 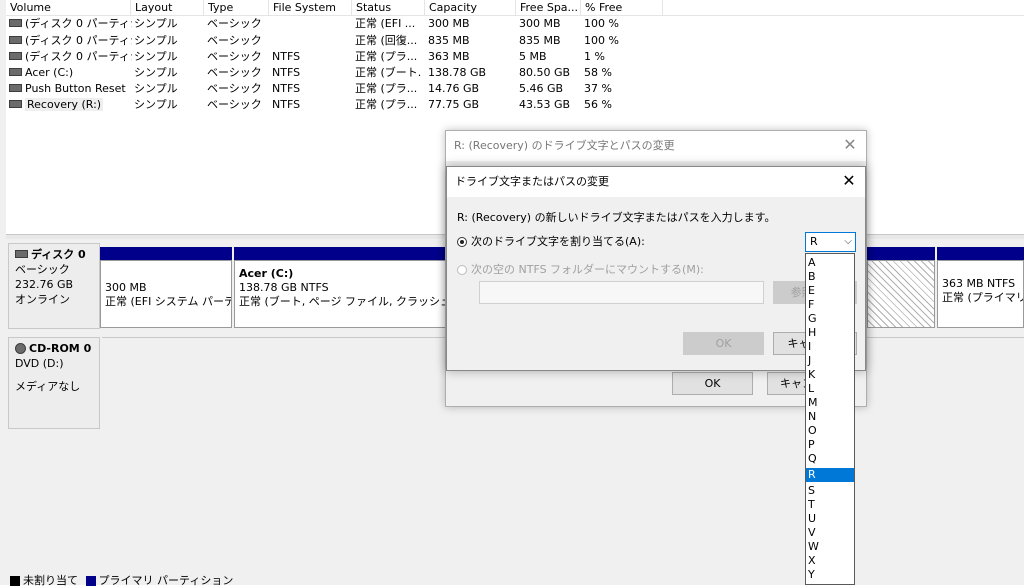 What do you see at coordinates (830, 242) in the screenshot?
I see `drive-letter-select: R ⌵` at bounding box center [830, 242].